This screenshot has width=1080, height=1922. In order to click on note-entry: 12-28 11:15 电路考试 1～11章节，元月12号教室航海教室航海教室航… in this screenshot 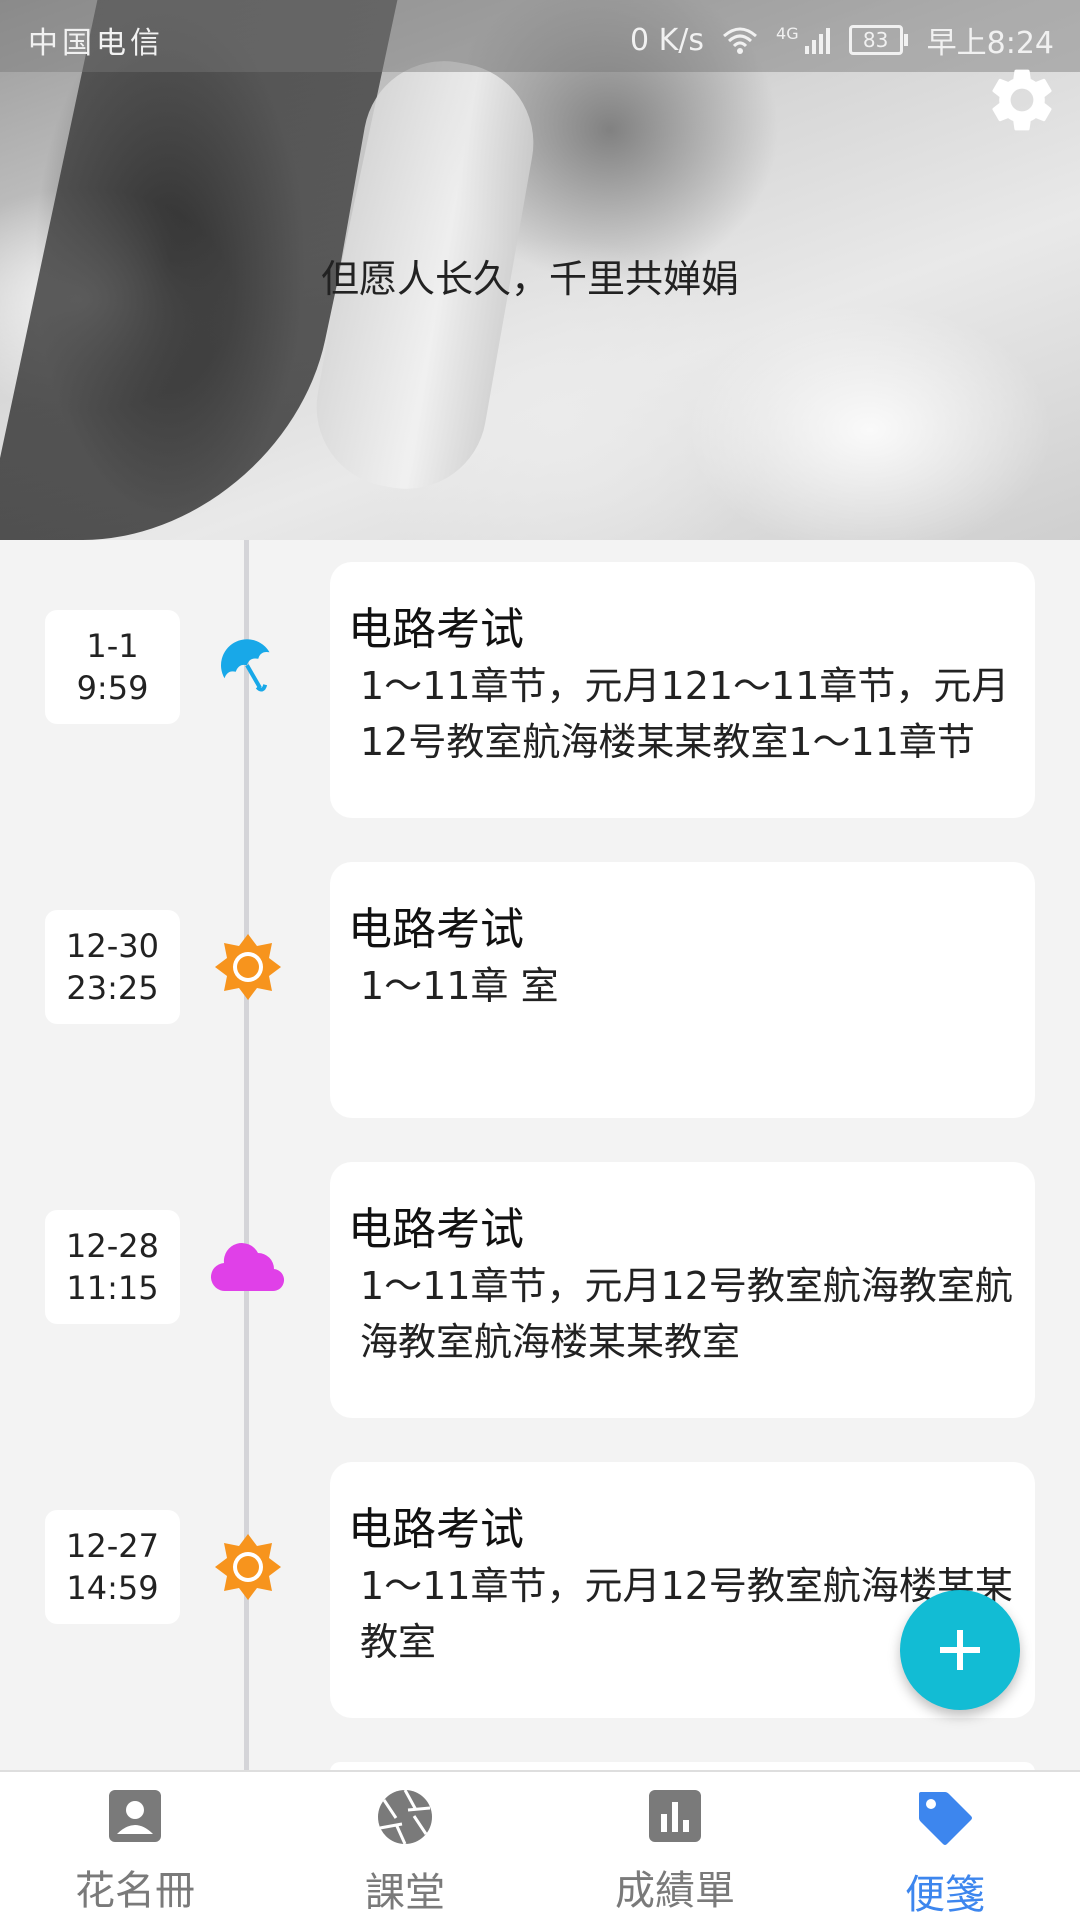, I will do `click(540, 1279)`.